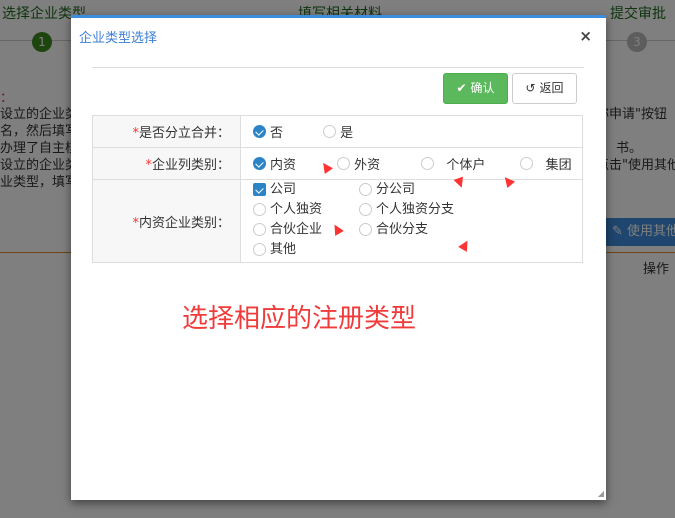  What do you see at coordinates (274, 249) in the screenshot?
I see `radio-other: 其他` at bounding box center [274, 249].